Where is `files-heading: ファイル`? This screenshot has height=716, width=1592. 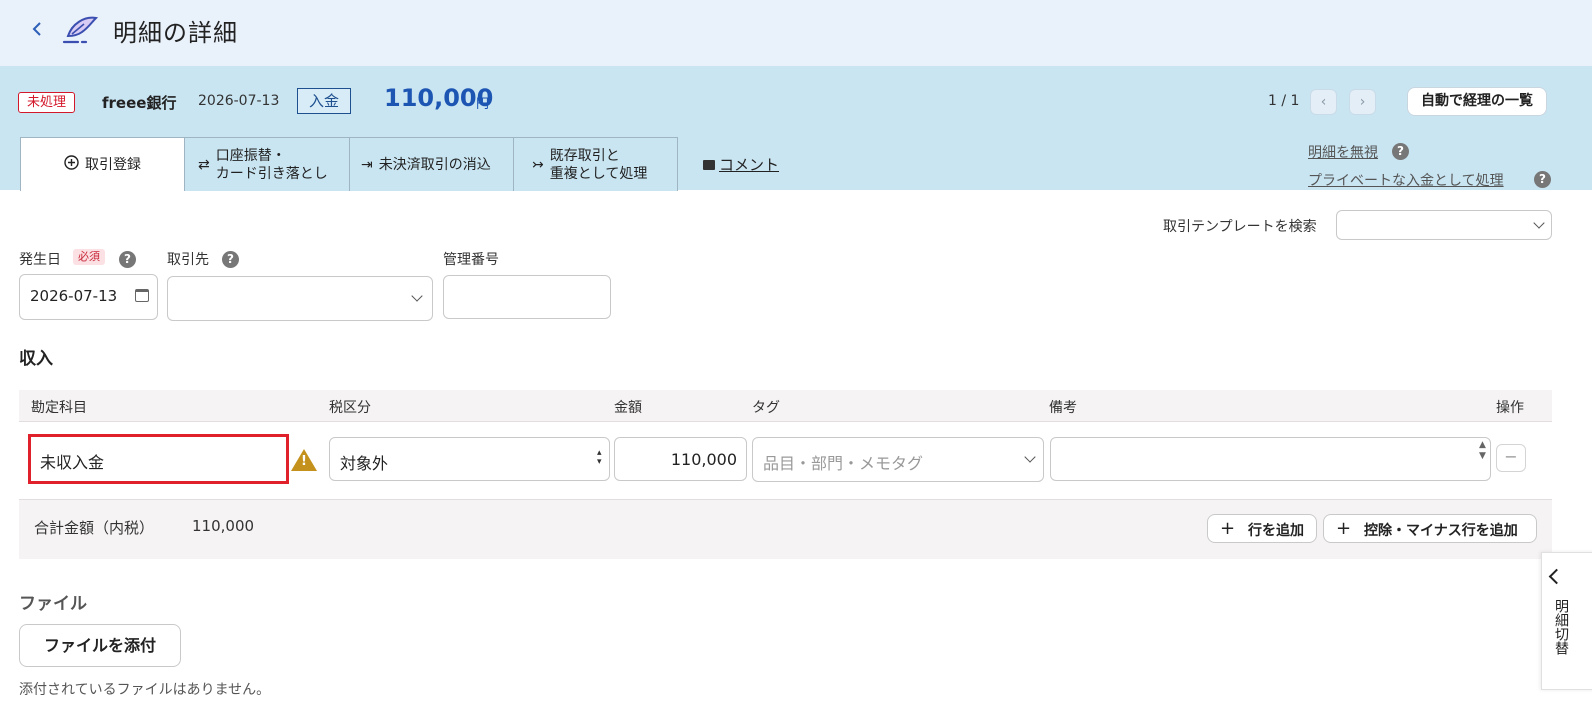 files-heading: ファイル is located at coordinates (53, 604).